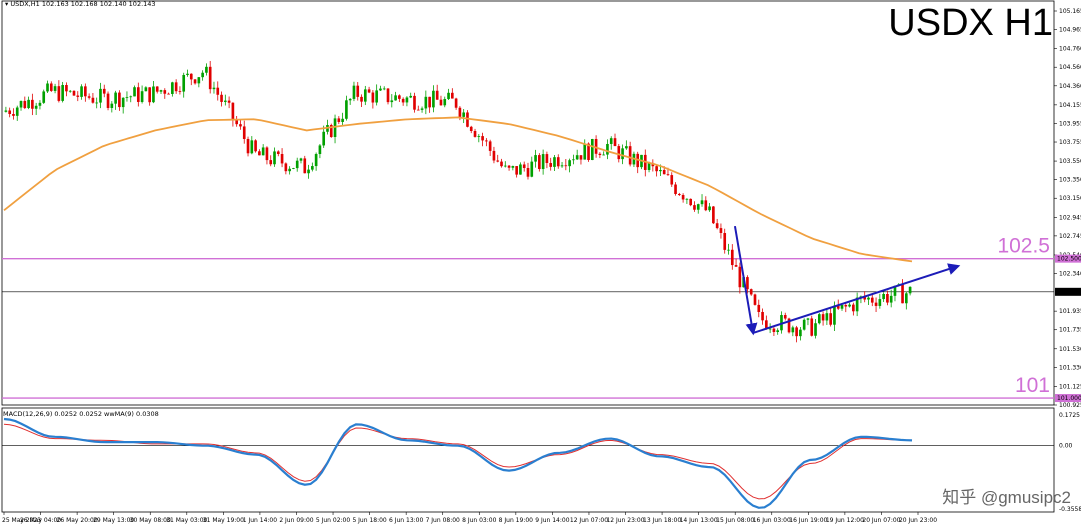  I want to click on price-tick-label: 103.350, so click(1070, 180).